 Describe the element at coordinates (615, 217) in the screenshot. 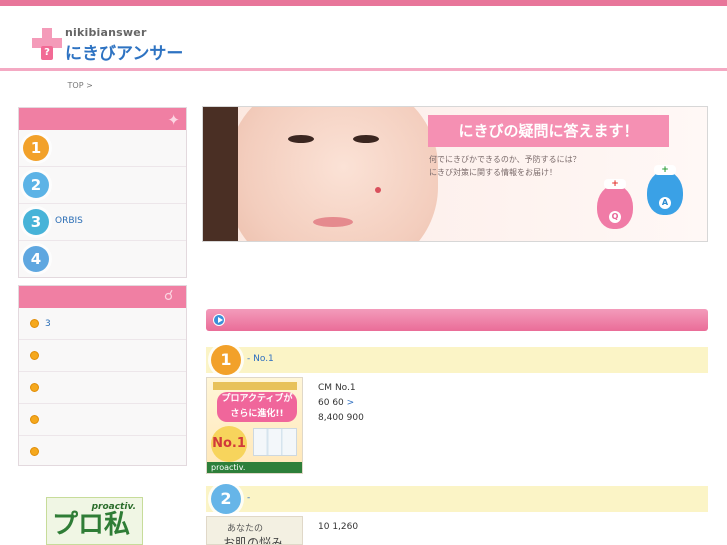

I see `bird-q-tag: Q` at that location.